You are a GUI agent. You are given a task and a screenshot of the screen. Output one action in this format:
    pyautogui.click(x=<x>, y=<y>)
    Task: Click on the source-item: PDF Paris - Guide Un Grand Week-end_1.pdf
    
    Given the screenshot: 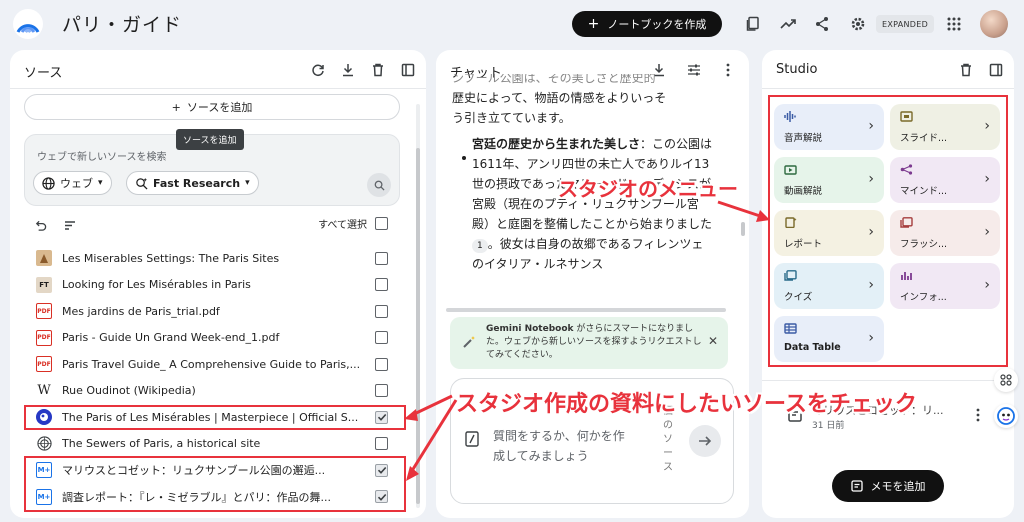 What is the action you would take?
    pyautogui.click(x=212, y=338)
    